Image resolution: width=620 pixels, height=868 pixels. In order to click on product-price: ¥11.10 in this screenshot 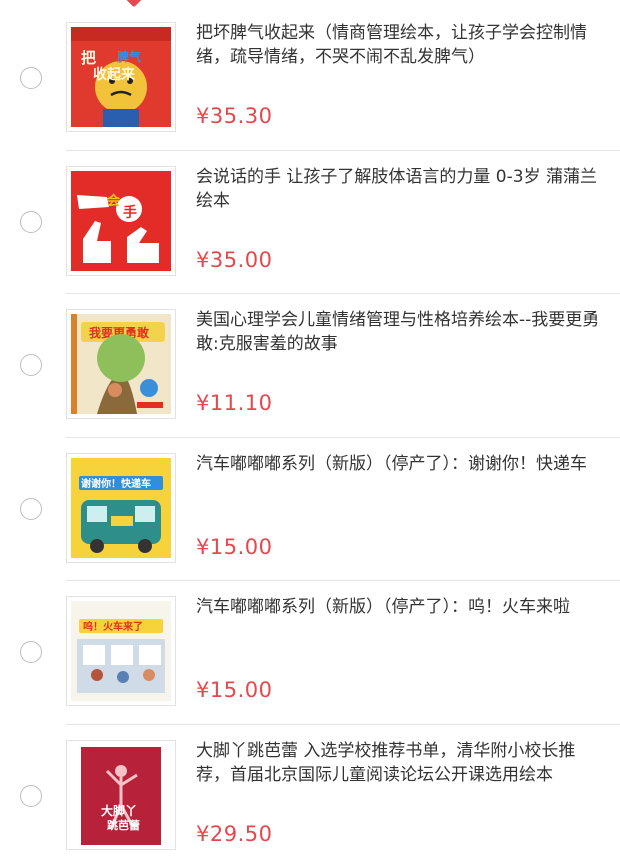, I will do `click(234, 403)`.